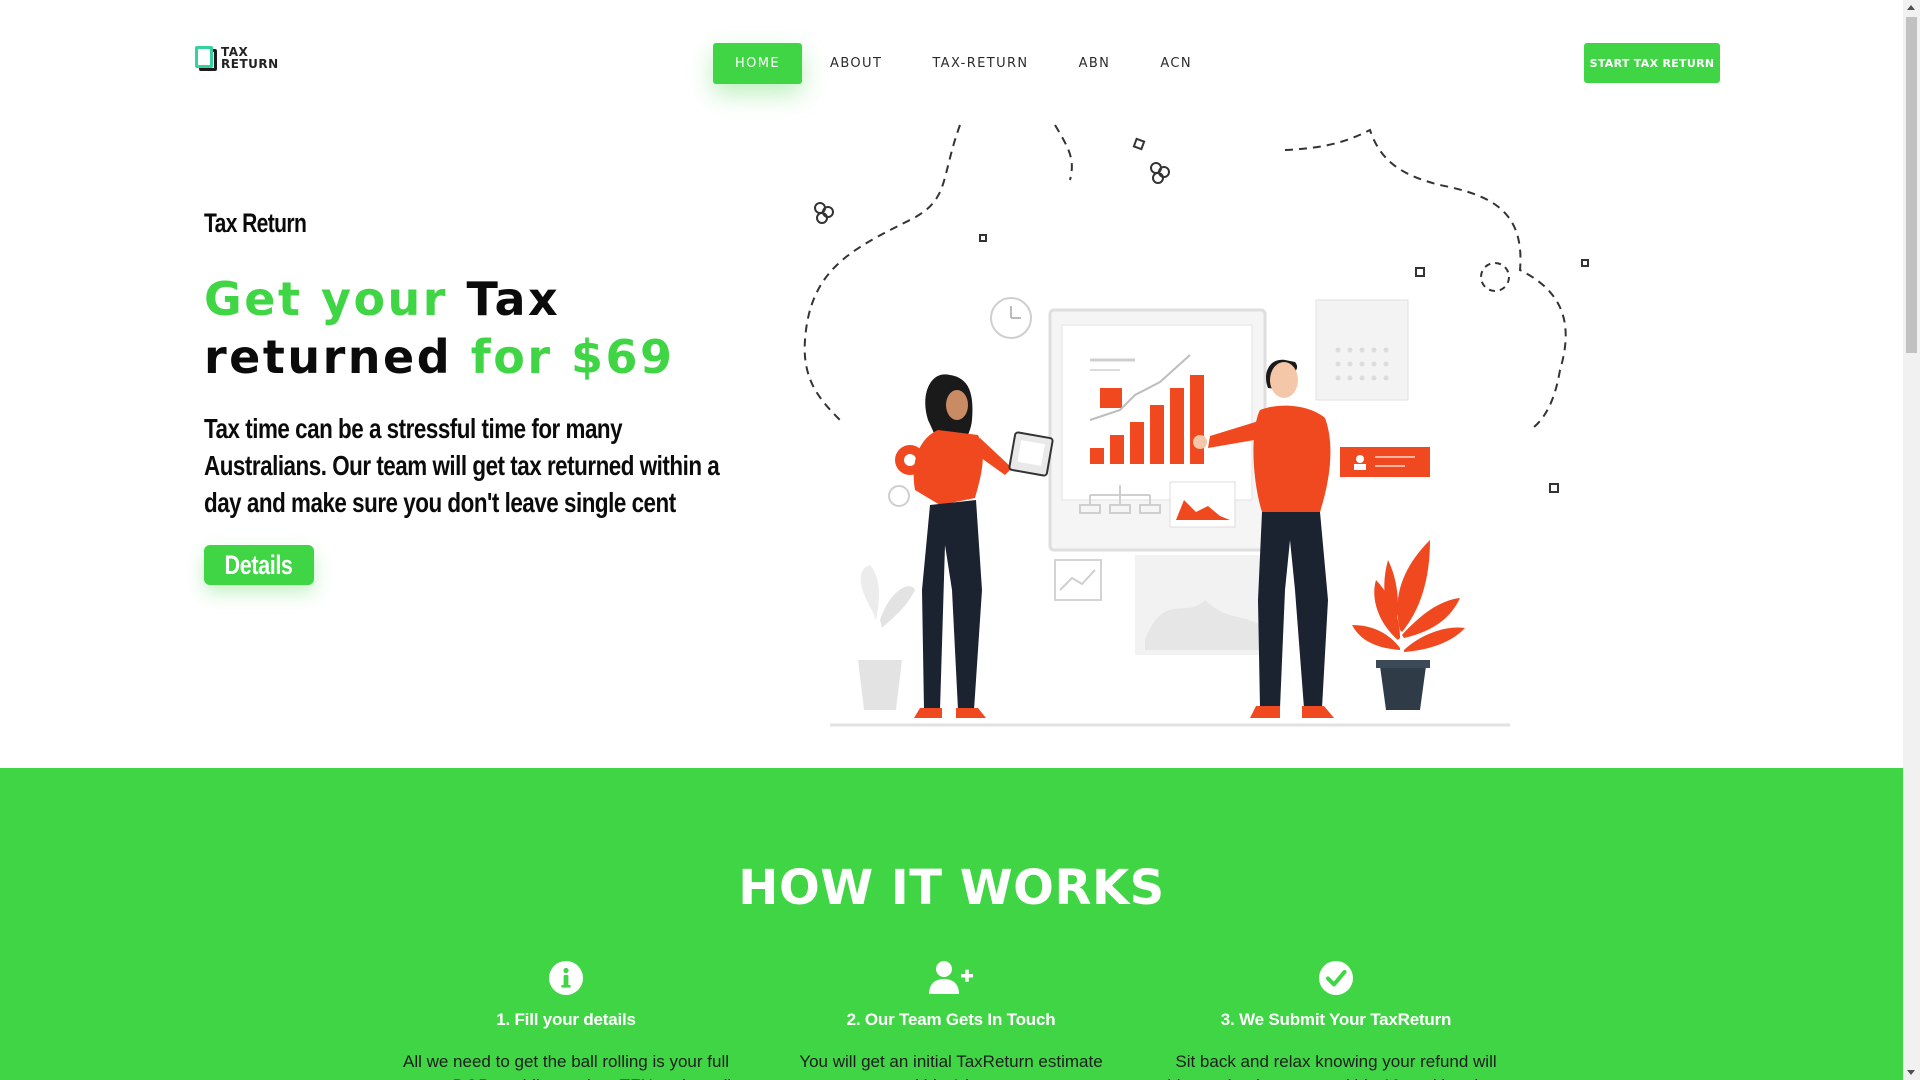  I want to click on step-3-title: 3. We Submit Your TaxReturn, so click(1336, 1019).